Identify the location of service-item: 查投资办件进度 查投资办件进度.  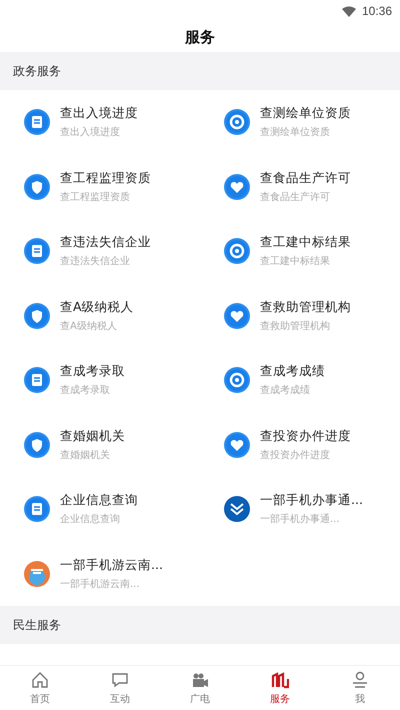
(300, 444).